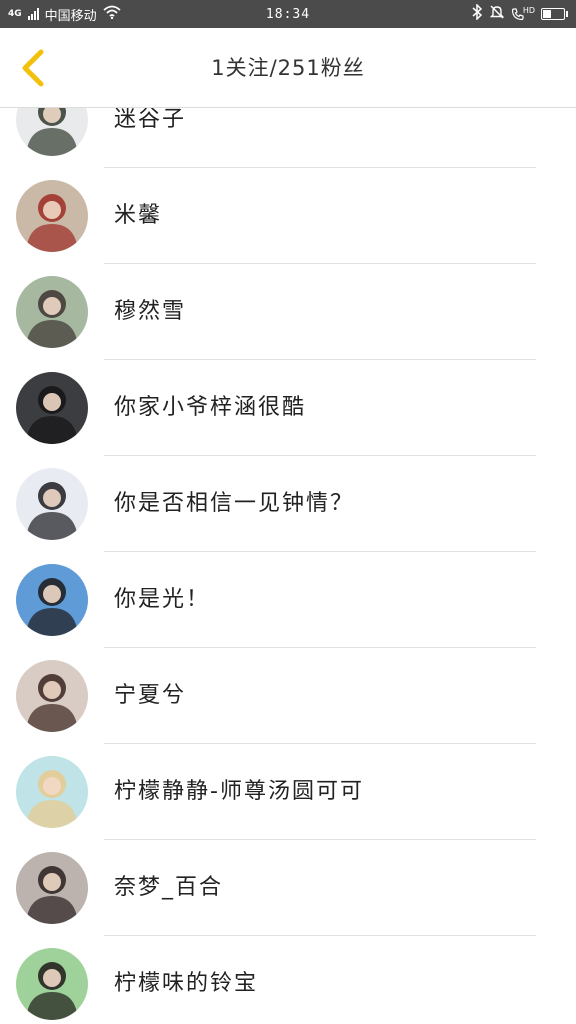 This screenshot has width=576, height=1024. Describe the element at coordinates (477, 13) in the screenshot. I see `bluetooth-icon` at that location.